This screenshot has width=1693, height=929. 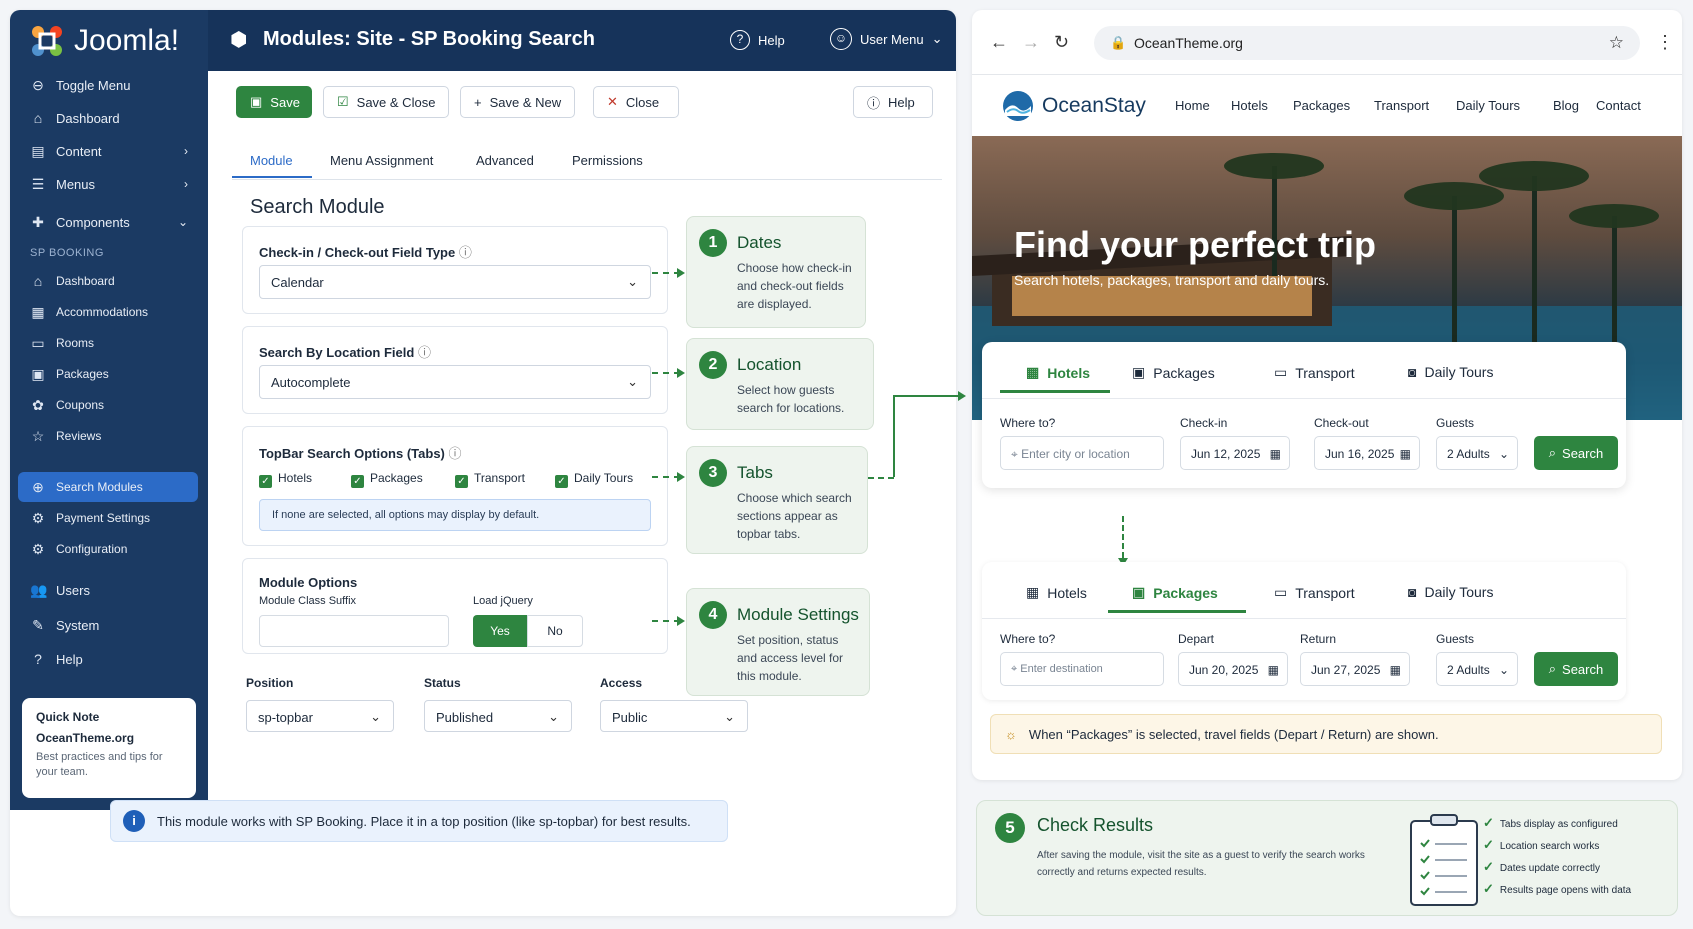 What do you see at coordinates (1192, 105) in the screenshot?
I see `site-nav-home: Home` at bounding box center [1192, 105].